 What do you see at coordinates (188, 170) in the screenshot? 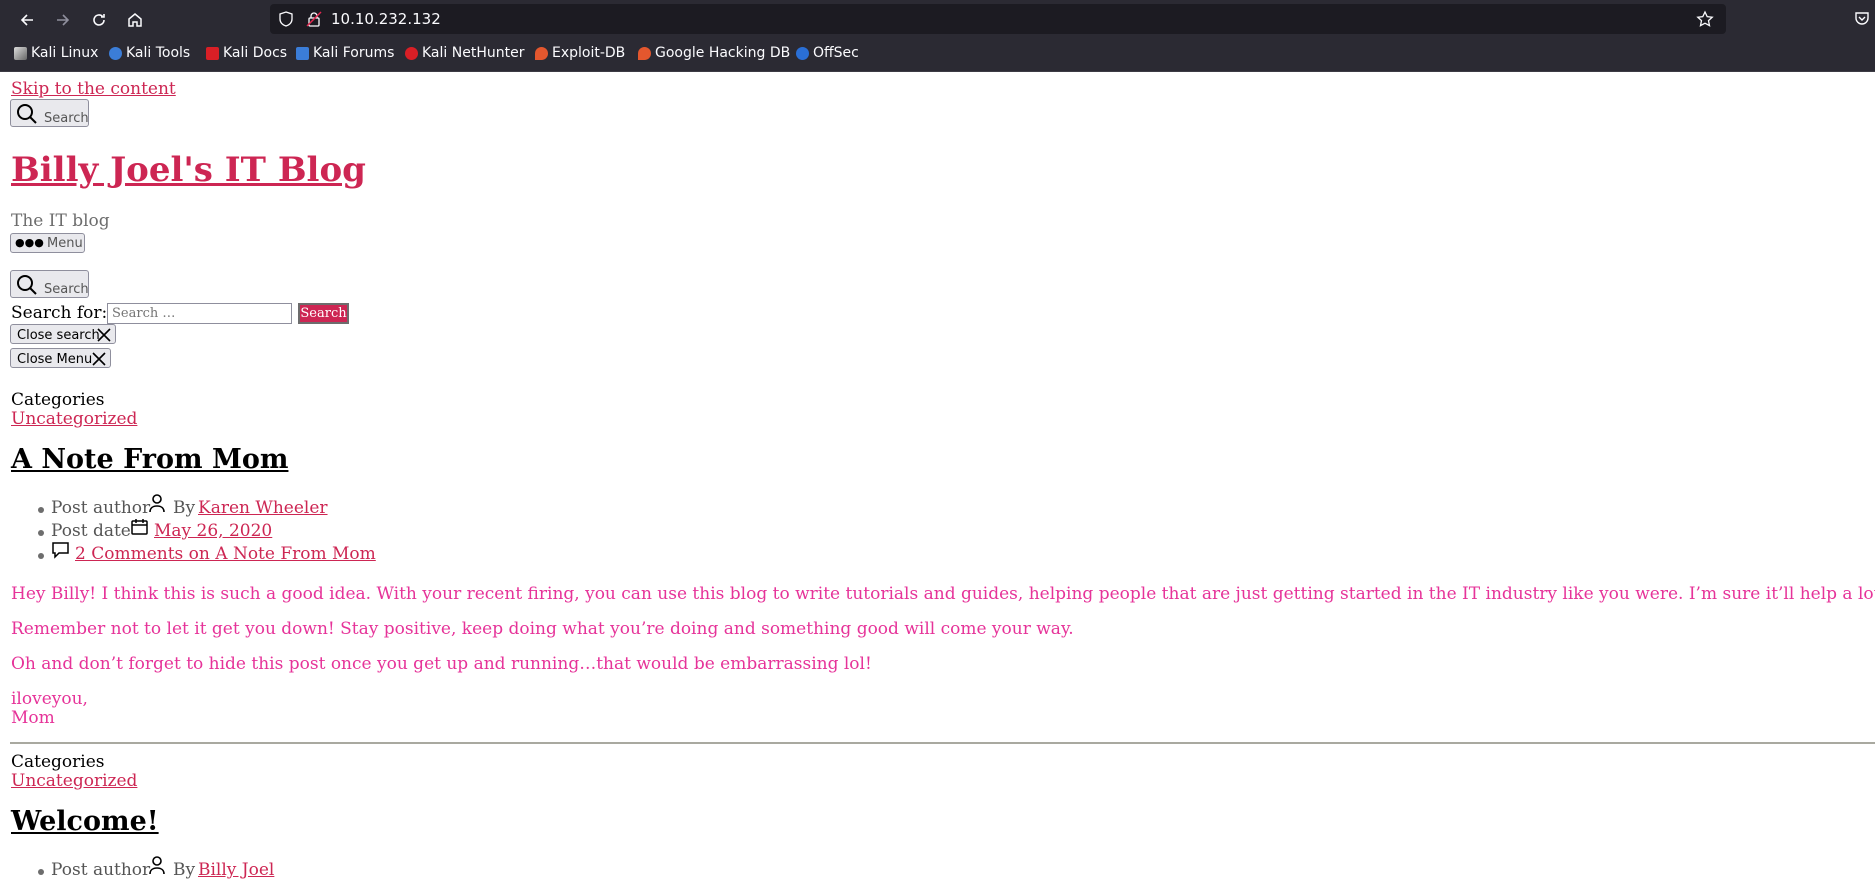
I see `site-title: Billy Joel's IT Blog` at bounding box center [188, 170].